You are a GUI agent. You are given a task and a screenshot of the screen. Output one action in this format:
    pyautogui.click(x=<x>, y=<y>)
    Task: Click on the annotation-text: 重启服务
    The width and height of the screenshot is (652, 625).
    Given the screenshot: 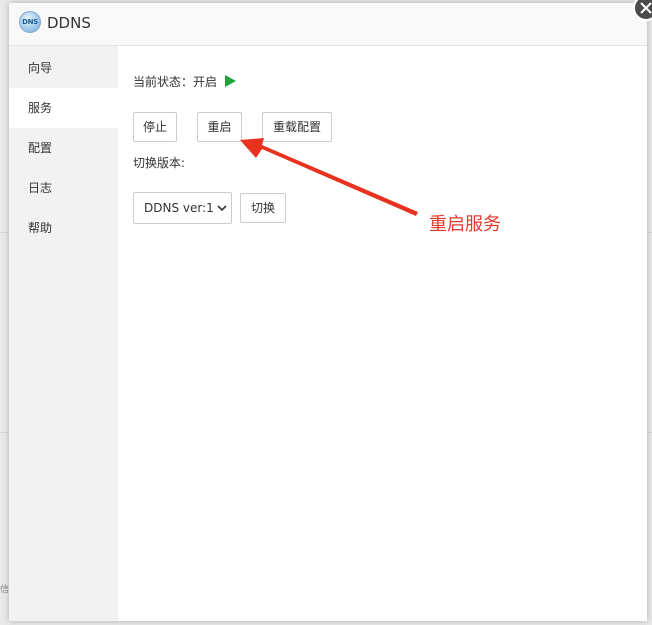 What is the action you would take?
    pyautogui.click(x=465, y=224)
    